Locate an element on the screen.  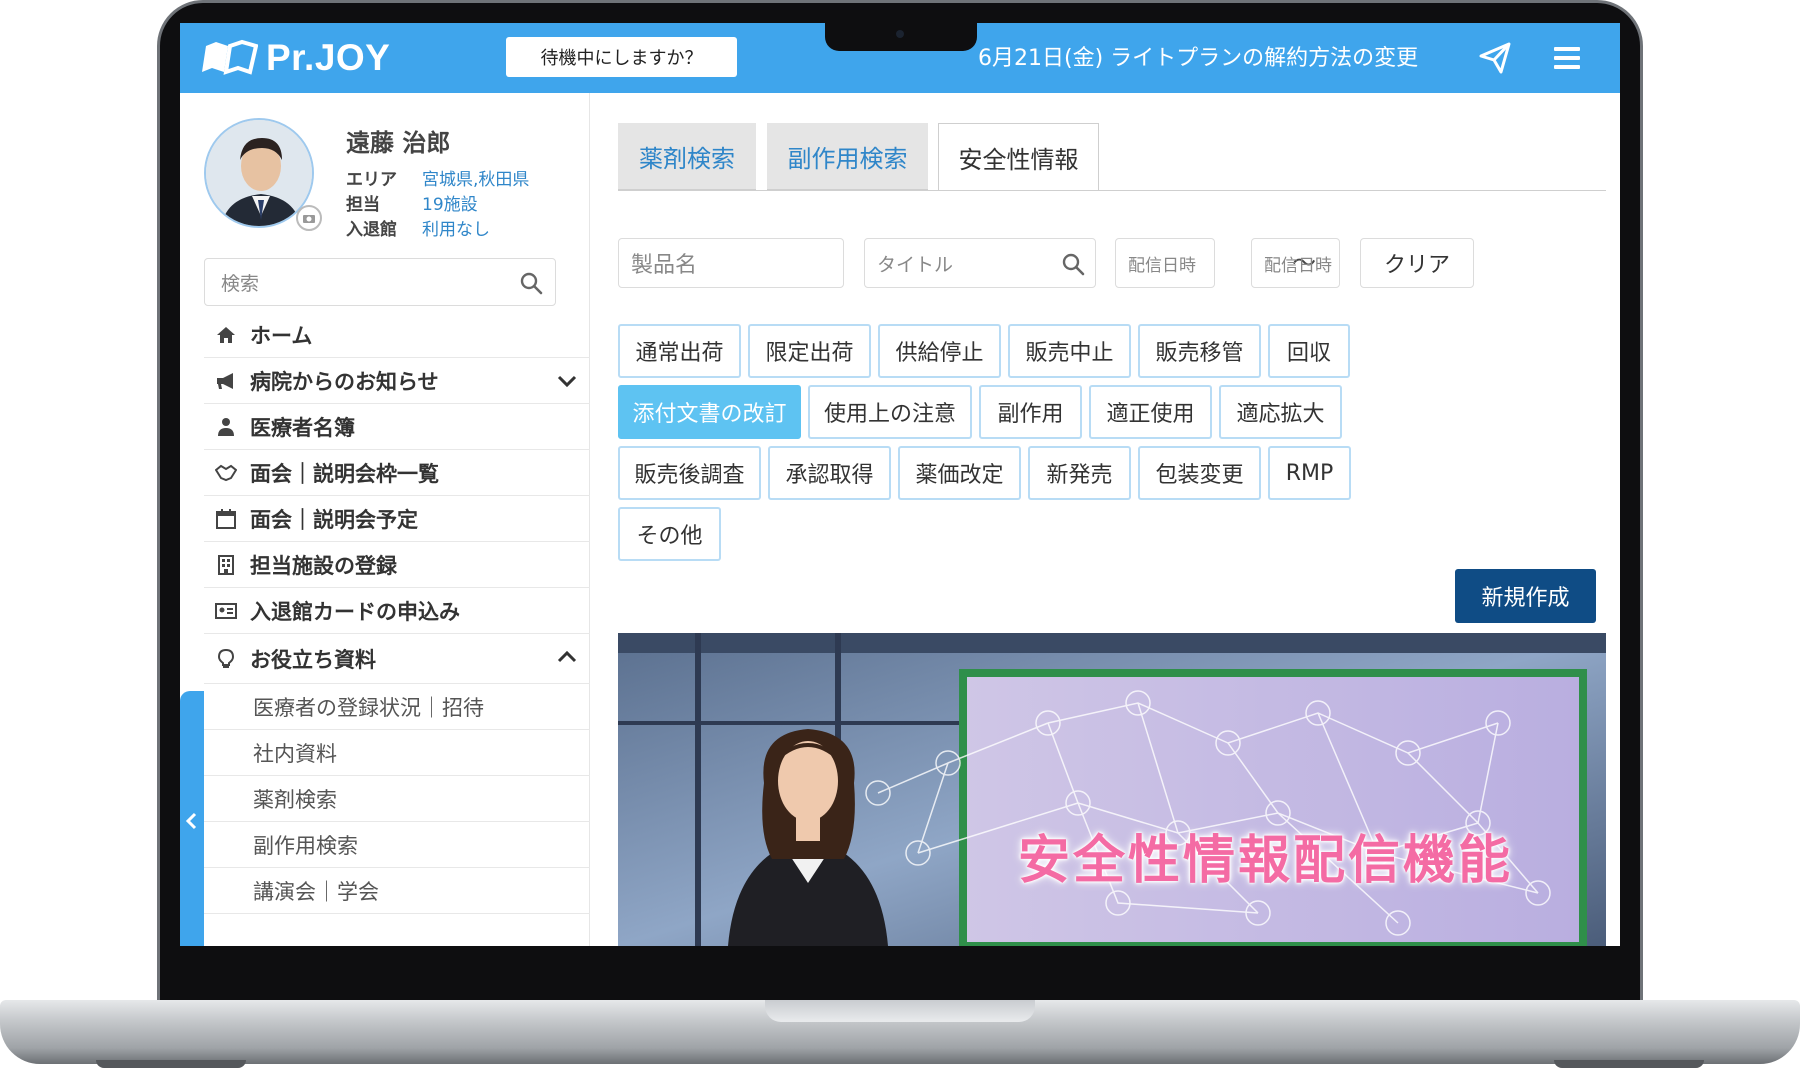
laptop-foot-right is located at coordinates (1629, 1064).